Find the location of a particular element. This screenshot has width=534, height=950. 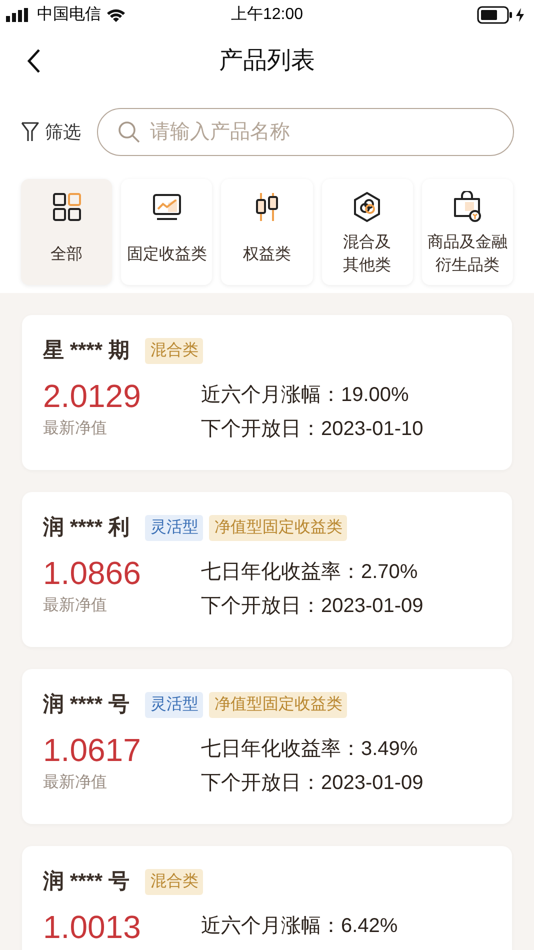

product-name: 星 **** 期 is located at coordinates (86, 351).